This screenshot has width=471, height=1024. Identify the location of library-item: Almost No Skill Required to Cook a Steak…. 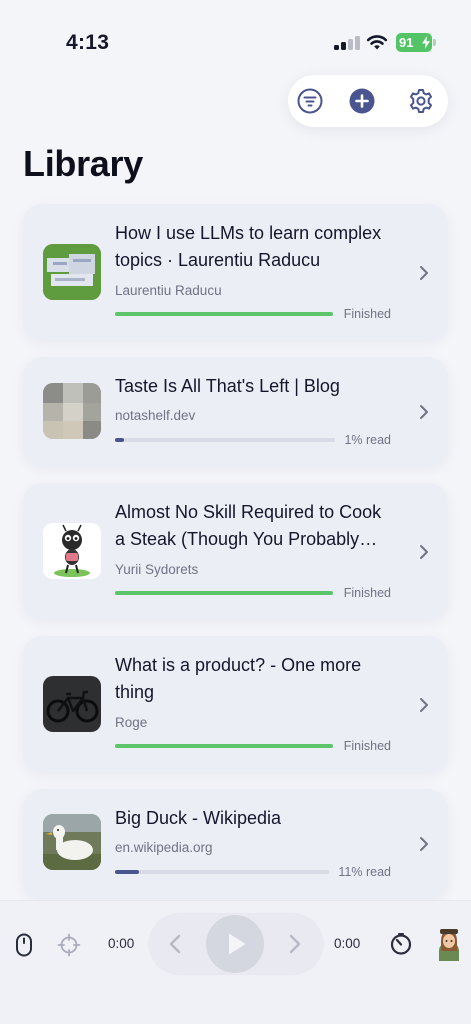
(235, 551).